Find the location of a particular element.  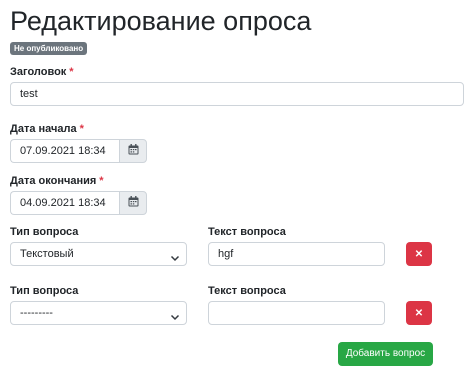

start-date-label: Дата начала * is located at coordinates (47, 129).